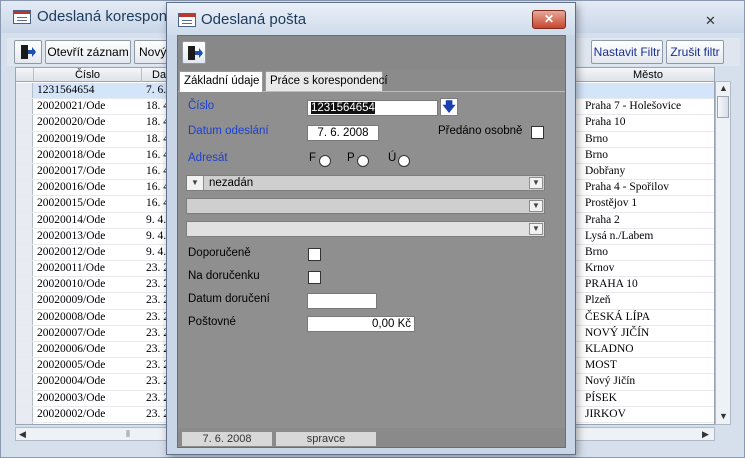  What do you see at coordinates (228, 131) in the screenshot?
I see `label-datum-odeslani: Datum odeslání` at bounding box center [228, 131].